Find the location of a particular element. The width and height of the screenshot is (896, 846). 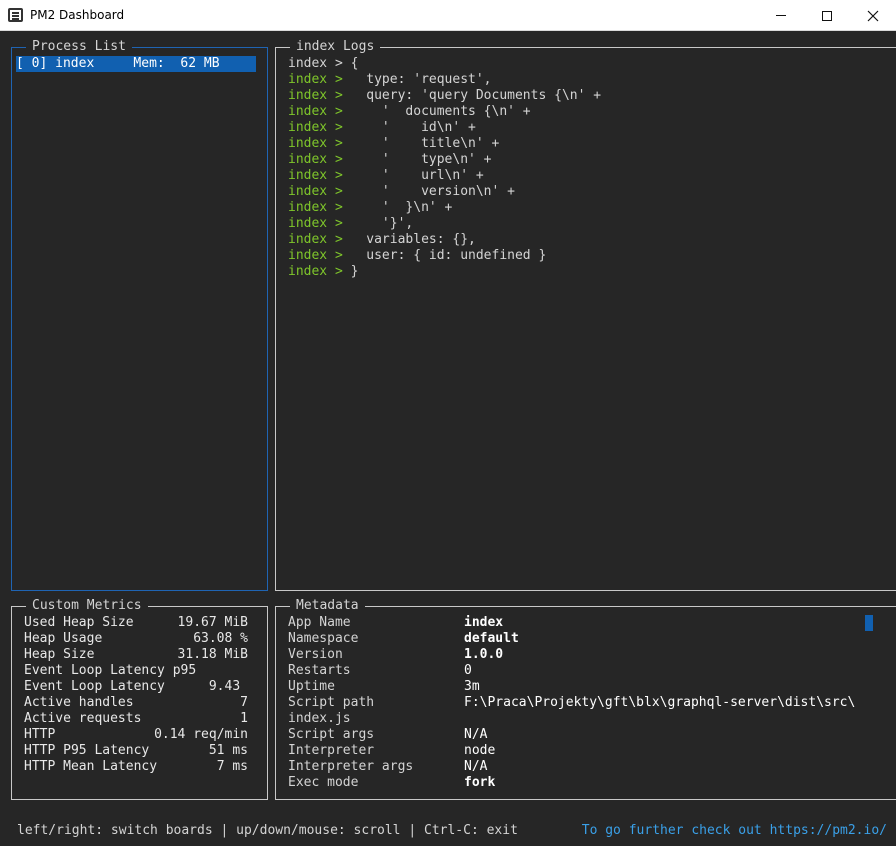

metadata-value: 1.0.0 is located at coordinates (484, 654).